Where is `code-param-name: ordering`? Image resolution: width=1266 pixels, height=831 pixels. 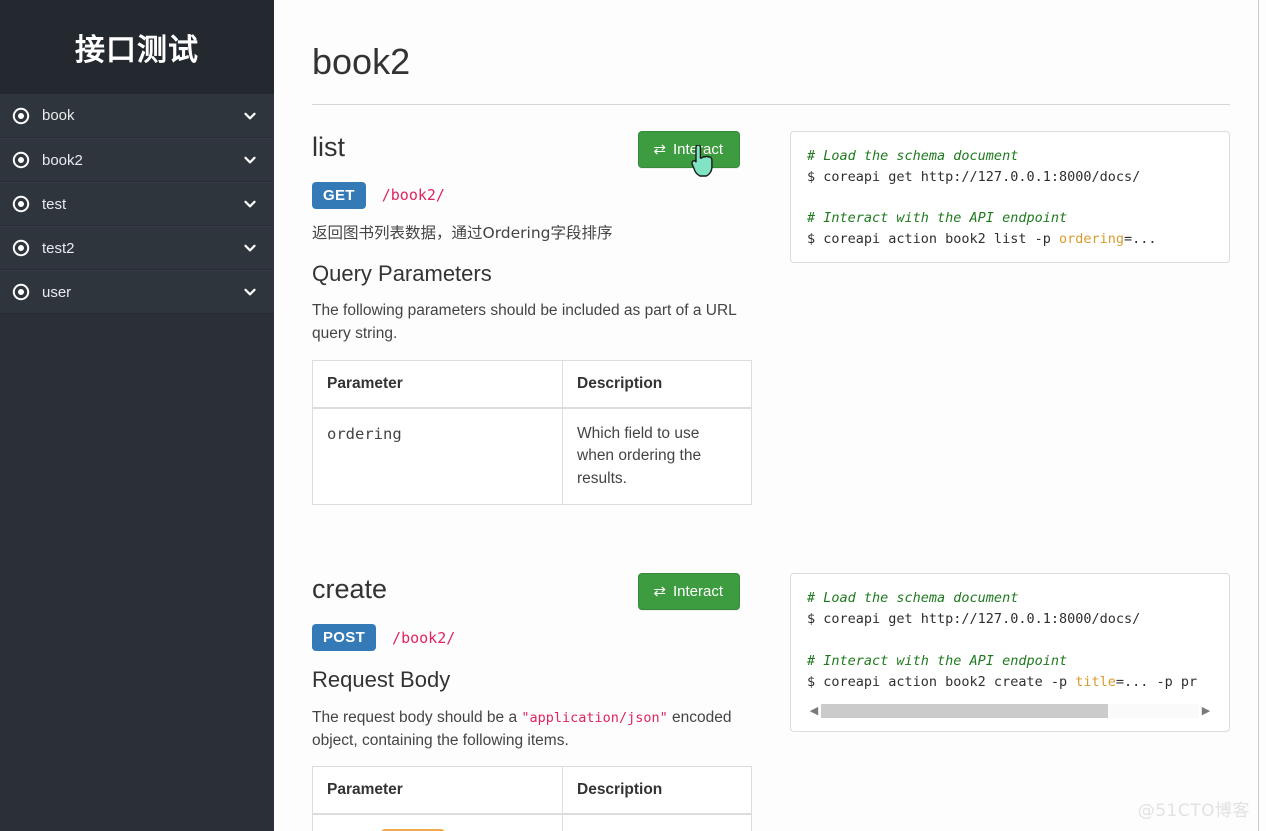 code-param-name: ordering is located at coordinates (1091, 239).